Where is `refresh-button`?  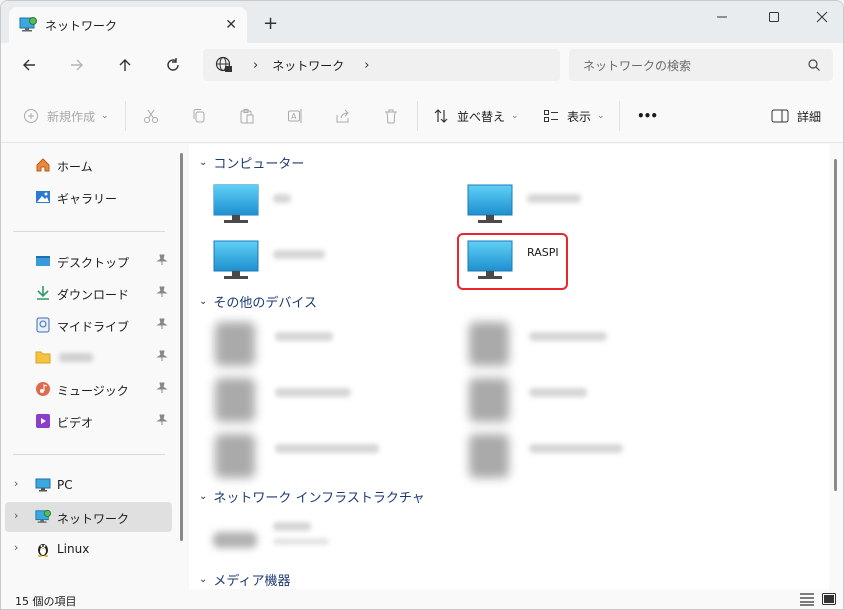 refresh-button is located at coordinates (173, 65).